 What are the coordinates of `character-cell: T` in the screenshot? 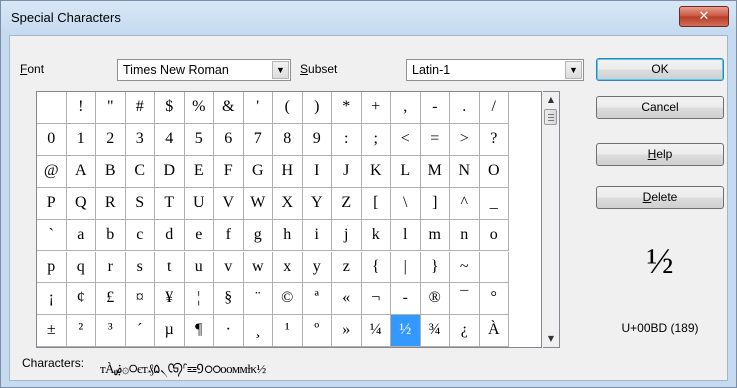 It's located at (170, 203).